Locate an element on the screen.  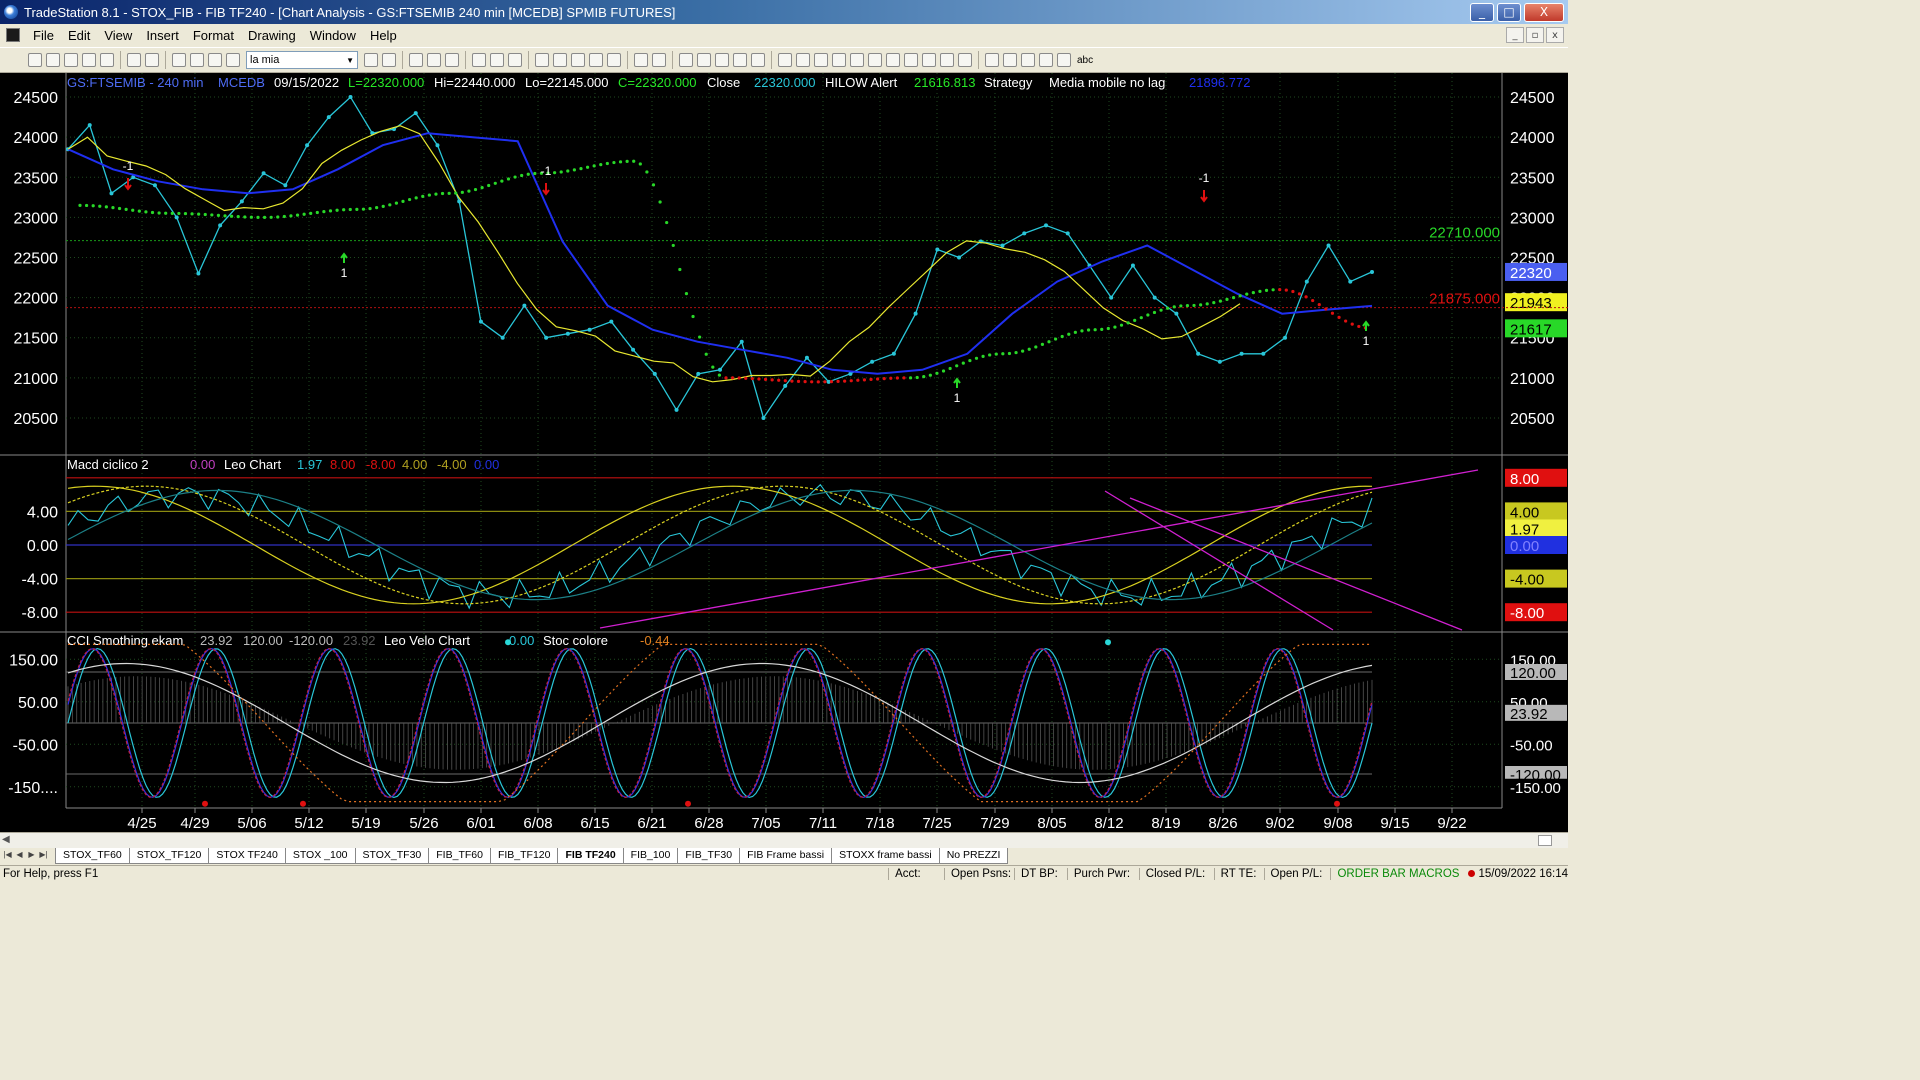
menu-insert: Insert is located at coordinates (162, 35).